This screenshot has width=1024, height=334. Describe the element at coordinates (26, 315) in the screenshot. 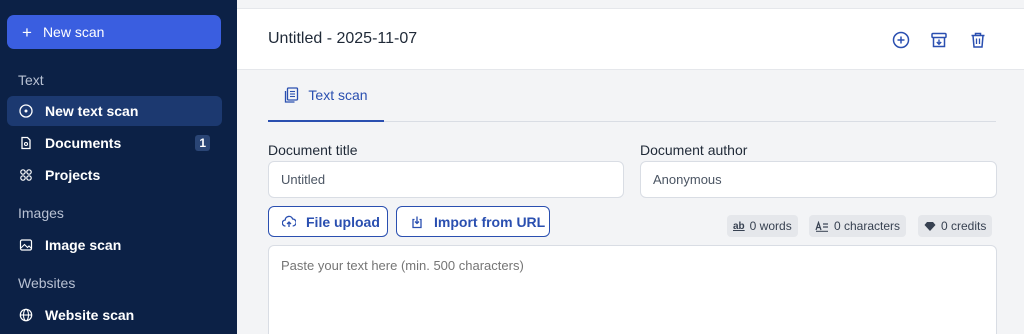

I see `globe-icon` at that location.